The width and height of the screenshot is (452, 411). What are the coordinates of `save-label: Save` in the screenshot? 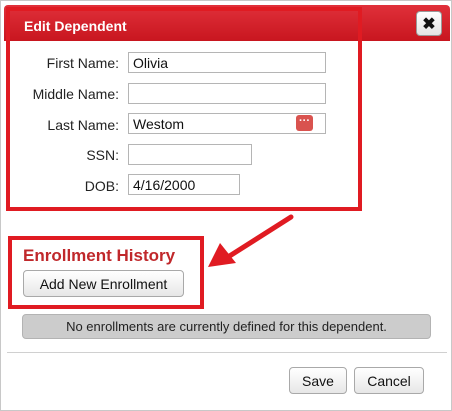 It's located at (318, 380).